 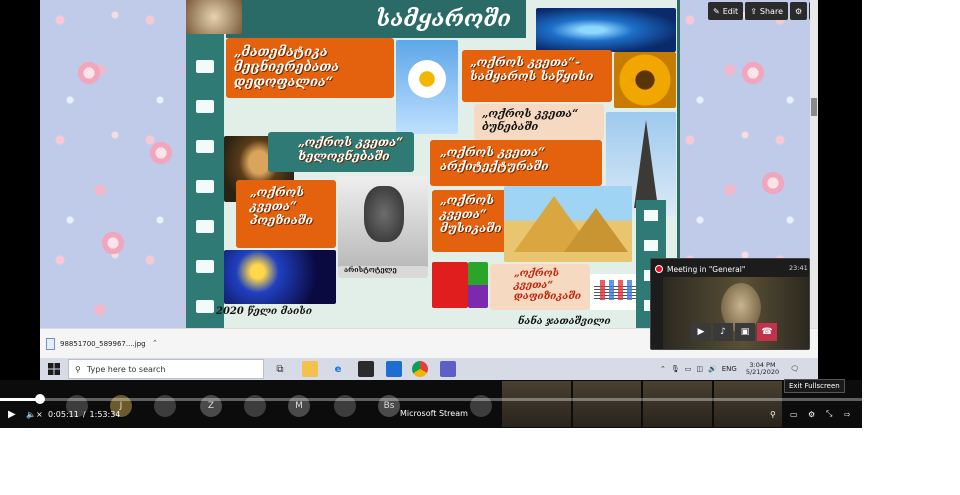 I want to click on clock: 3:04 PM 5/21/2020, so click(x=762, y=368).